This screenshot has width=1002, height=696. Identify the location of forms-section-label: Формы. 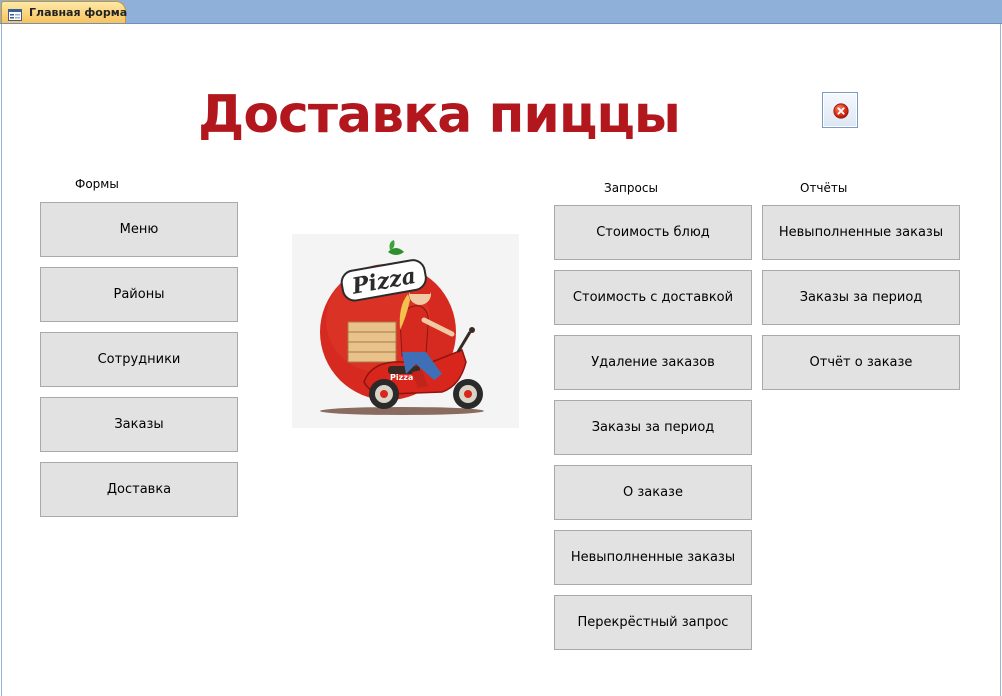
(97, 184).